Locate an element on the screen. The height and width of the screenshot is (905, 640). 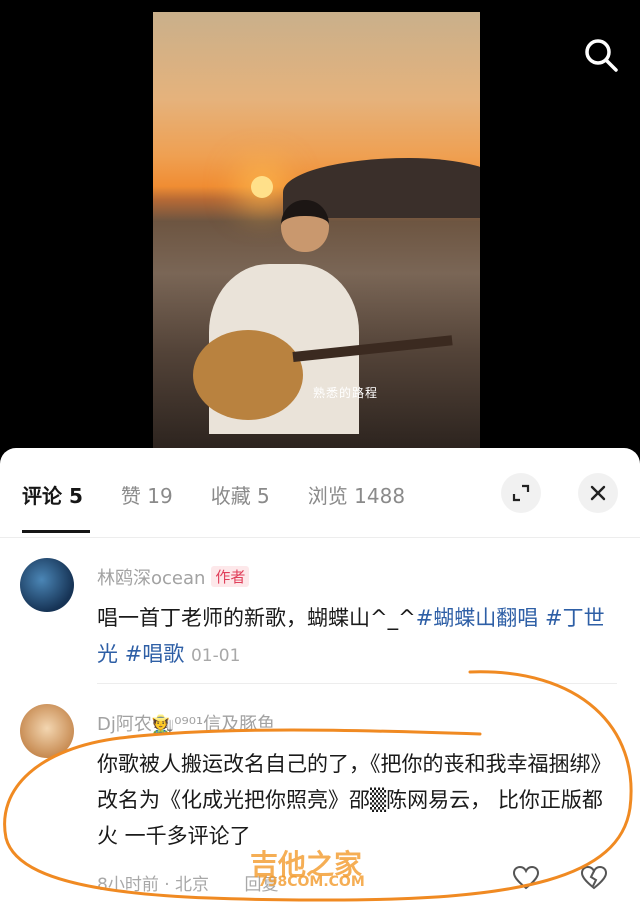
close-button is located at coordinates (598, 493).